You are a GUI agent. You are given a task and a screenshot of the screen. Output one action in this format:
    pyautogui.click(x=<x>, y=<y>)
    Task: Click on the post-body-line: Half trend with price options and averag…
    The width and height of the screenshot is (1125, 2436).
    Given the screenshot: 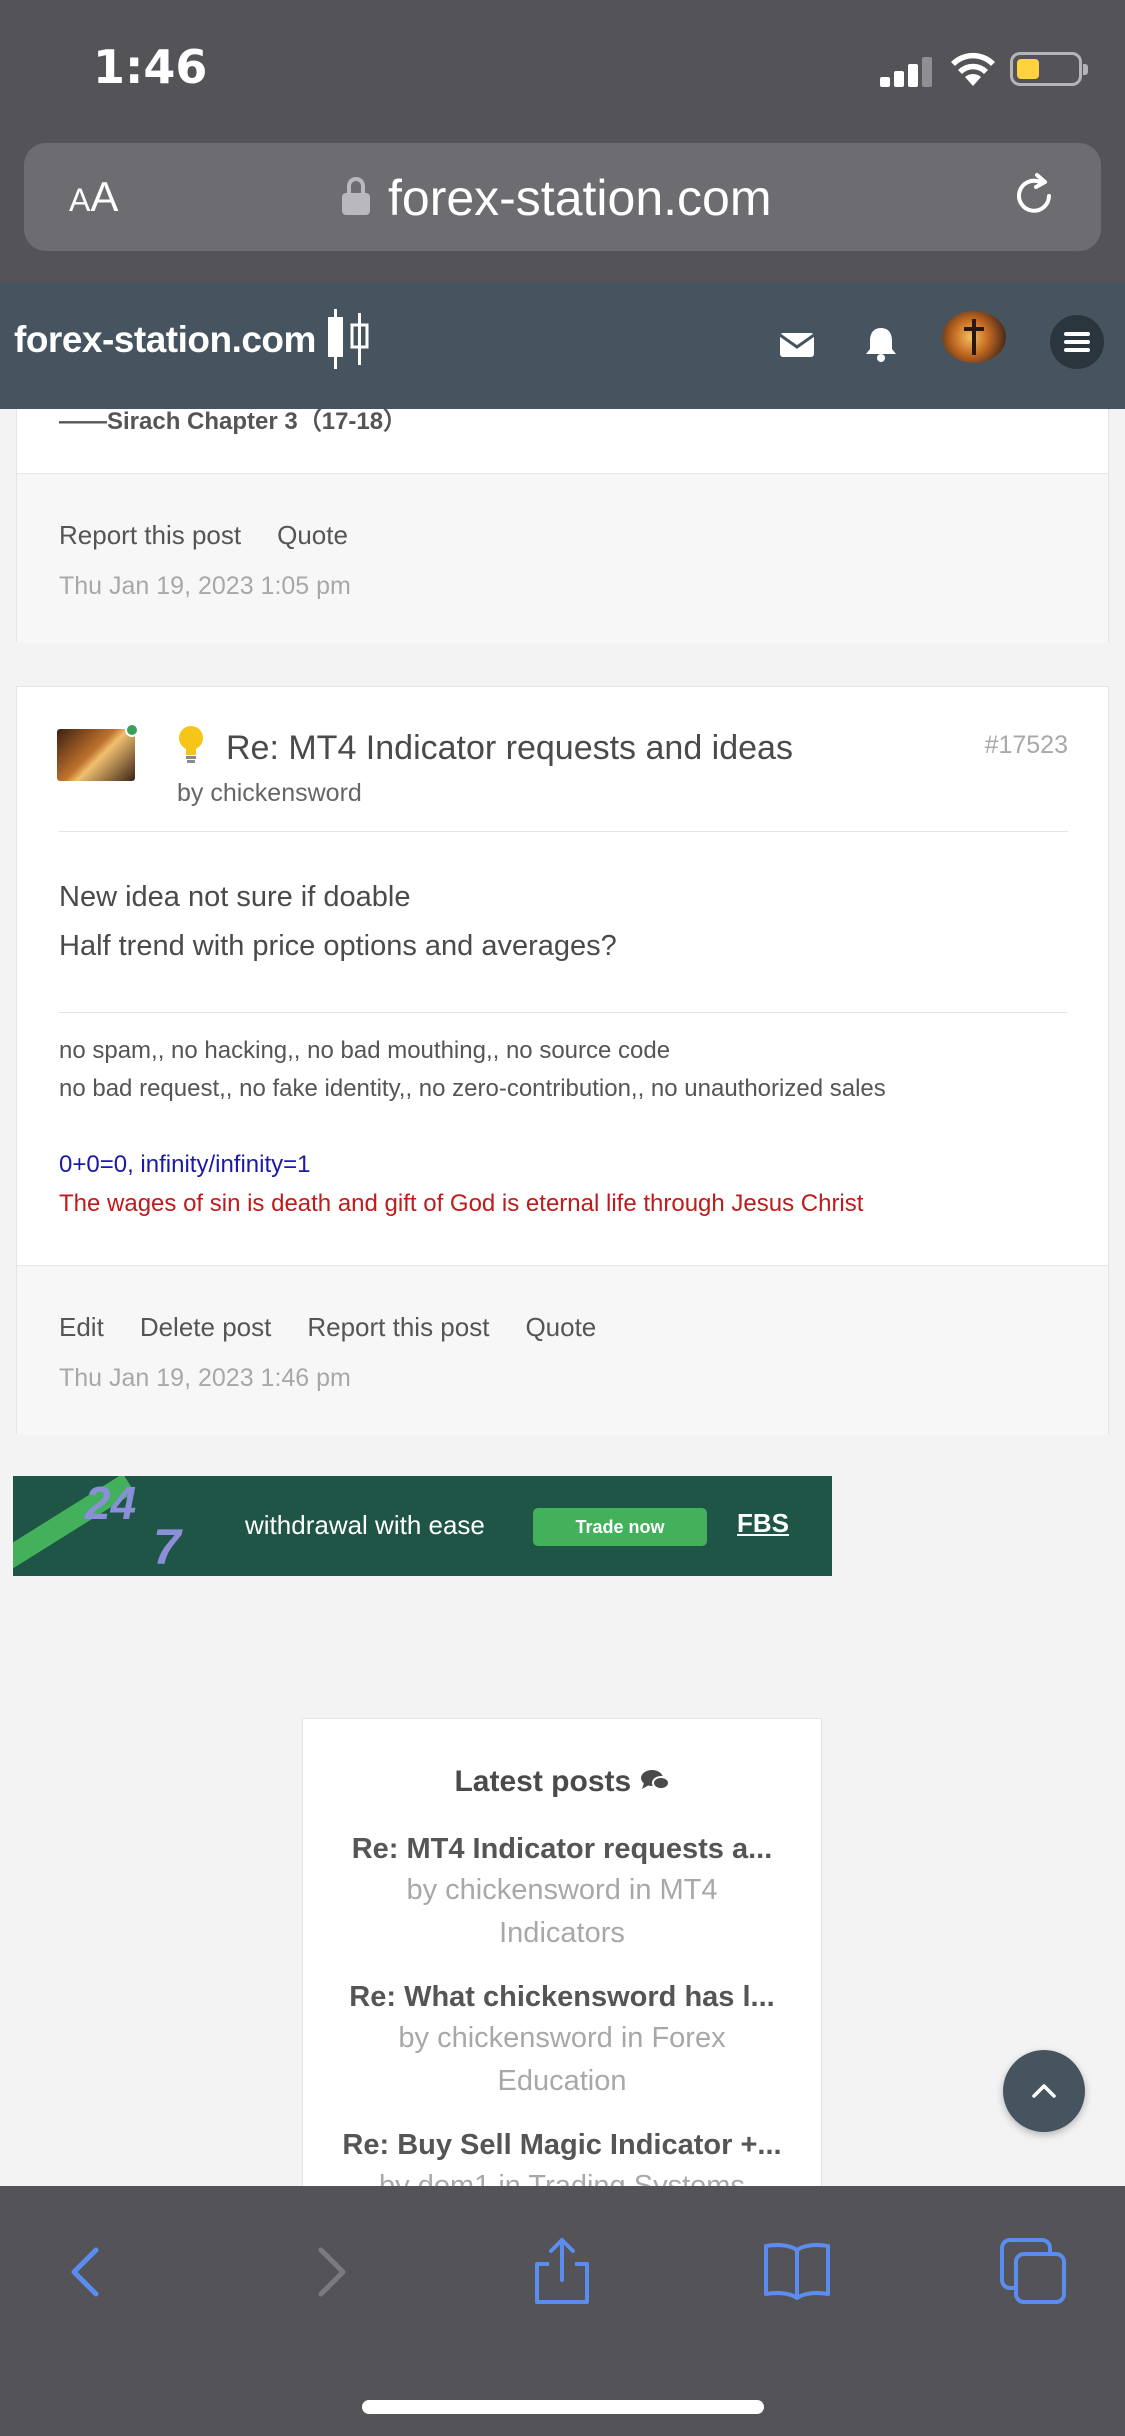 What is the action you would take?
    pyautogui.click(x=338, y=946)
    